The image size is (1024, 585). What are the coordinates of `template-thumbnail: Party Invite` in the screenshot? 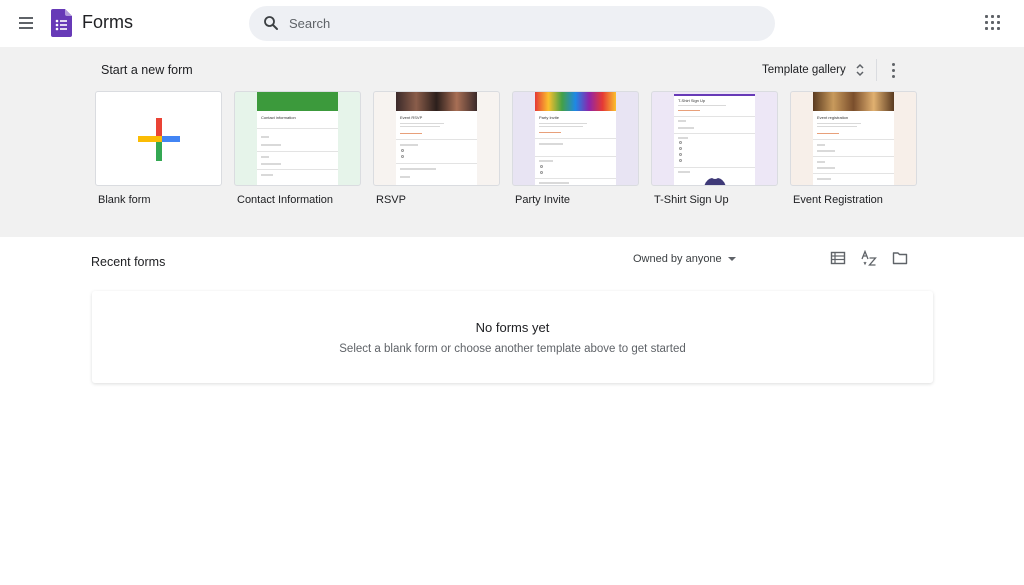 It's located at (575, 138).